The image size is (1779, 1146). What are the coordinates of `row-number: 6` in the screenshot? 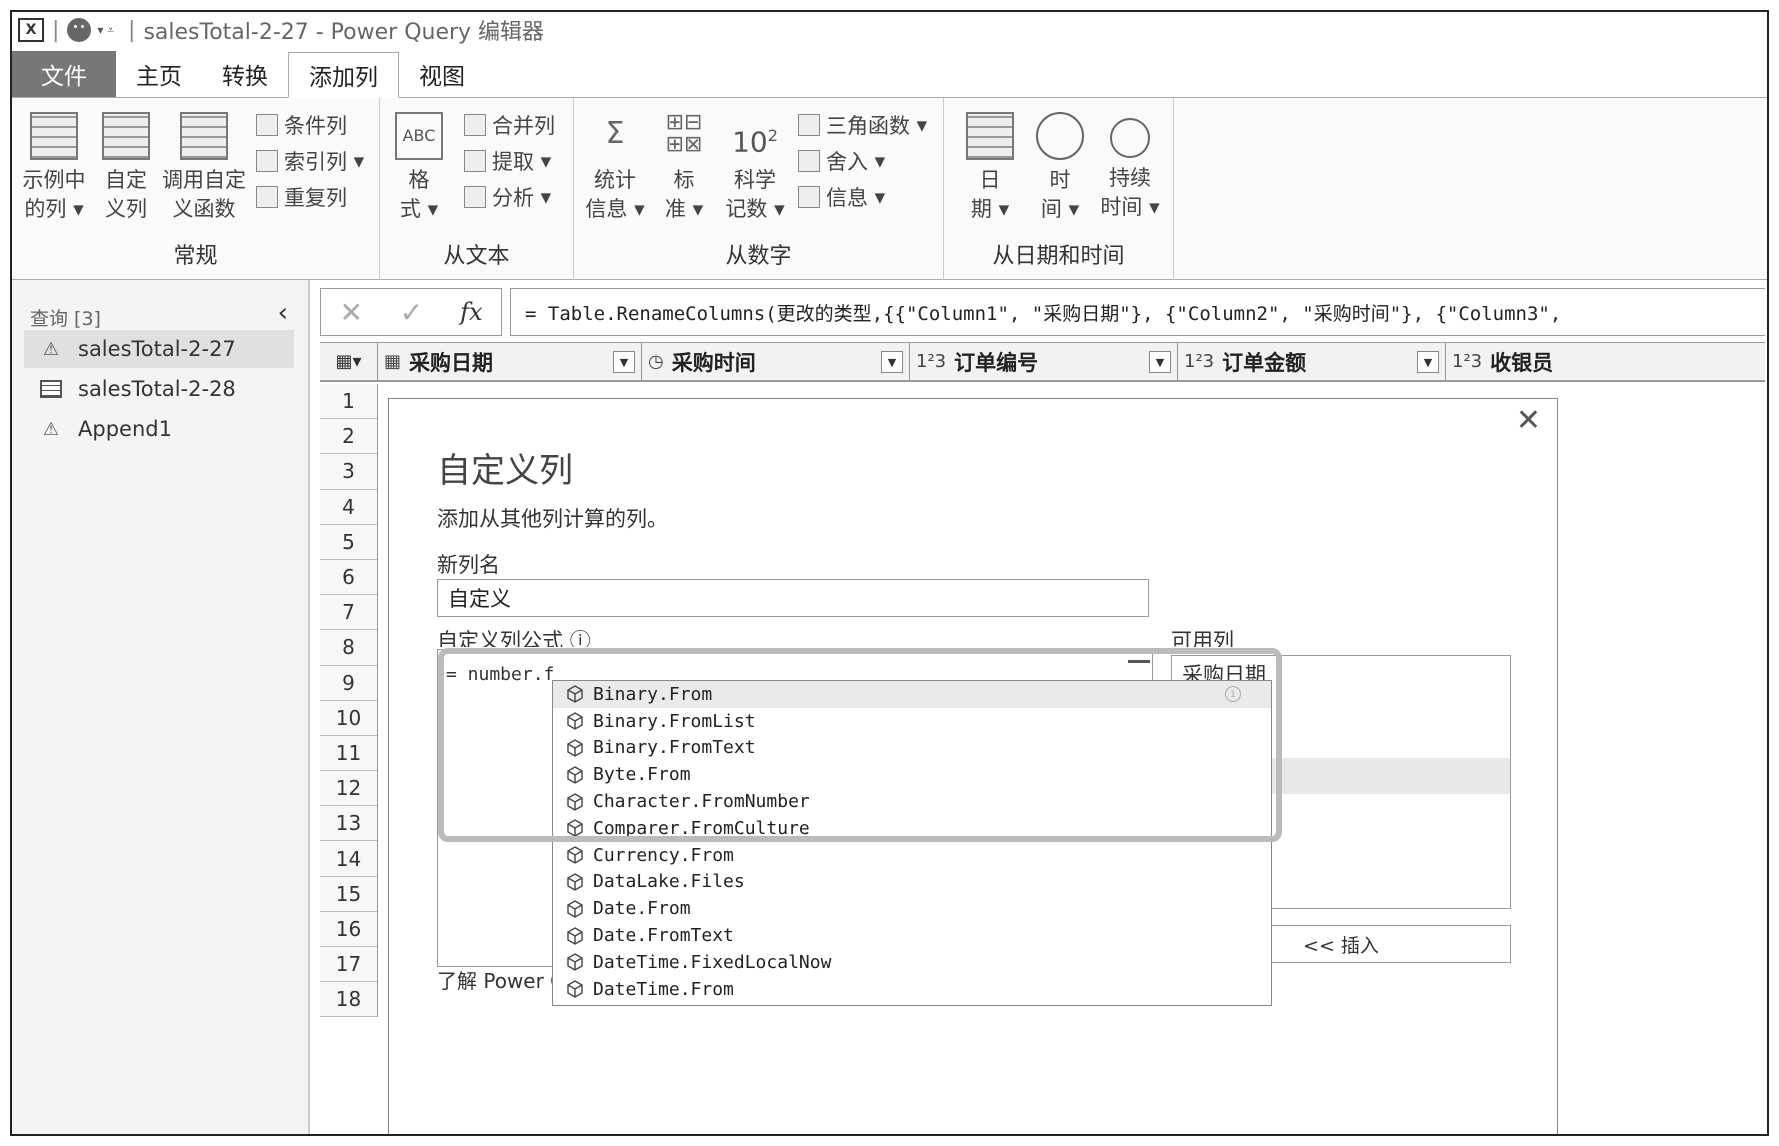 It's located at (348, 577).